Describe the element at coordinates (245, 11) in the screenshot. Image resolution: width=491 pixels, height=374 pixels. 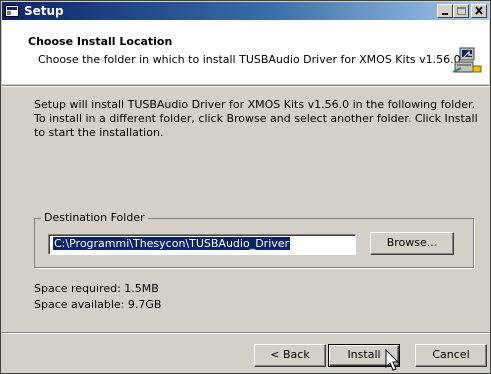
I see `title-bar: Setup` at that location.